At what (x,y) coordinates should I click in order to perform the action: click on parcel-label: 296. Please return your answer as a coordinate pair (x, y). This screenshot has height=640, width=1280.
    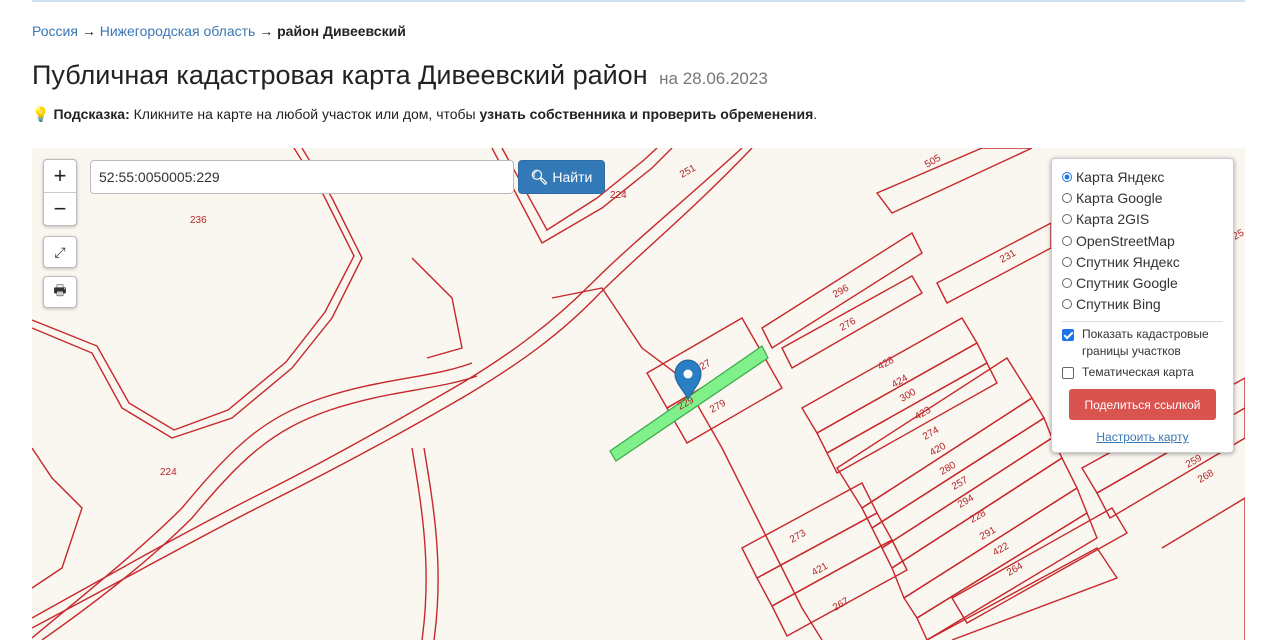
    Looking at the image, I should click on (841, 292).